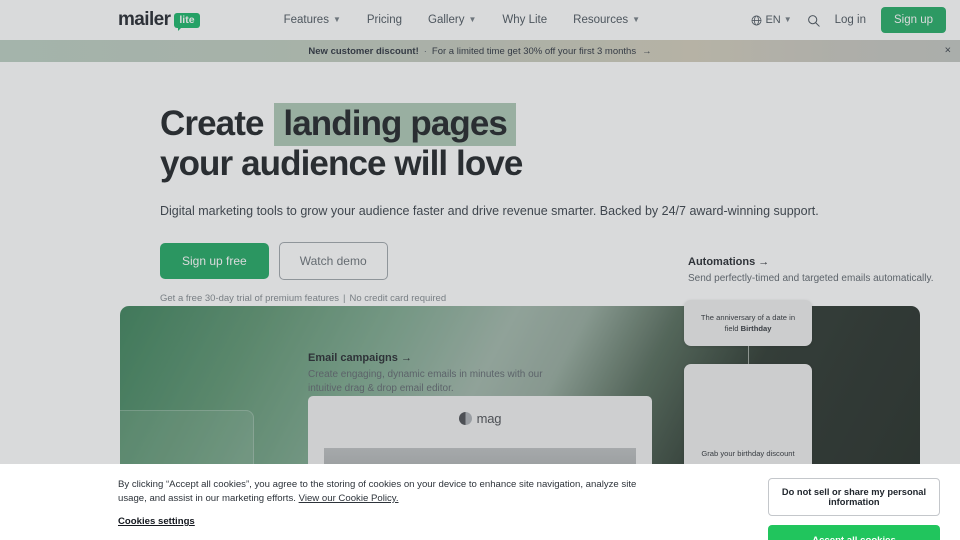 Image resolution: width=960 pixels, height=540 pixels. Describe the element at coordinates (446, 20) in the screenshot. I see `nav-label-gallery: Gallery` at that location.